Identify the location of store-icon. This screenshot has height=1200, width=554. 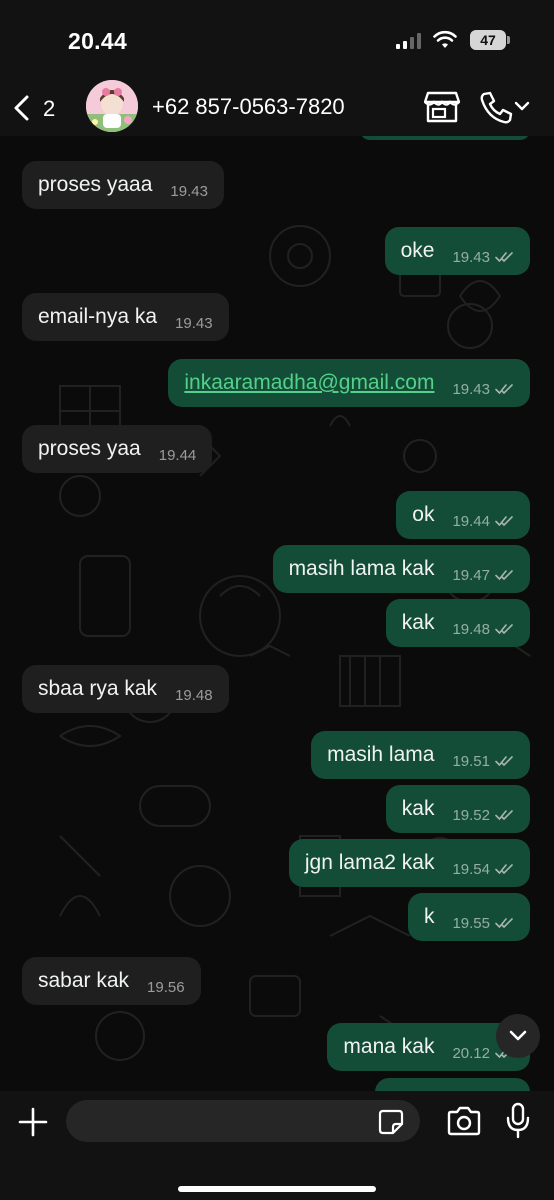
(442, 107).